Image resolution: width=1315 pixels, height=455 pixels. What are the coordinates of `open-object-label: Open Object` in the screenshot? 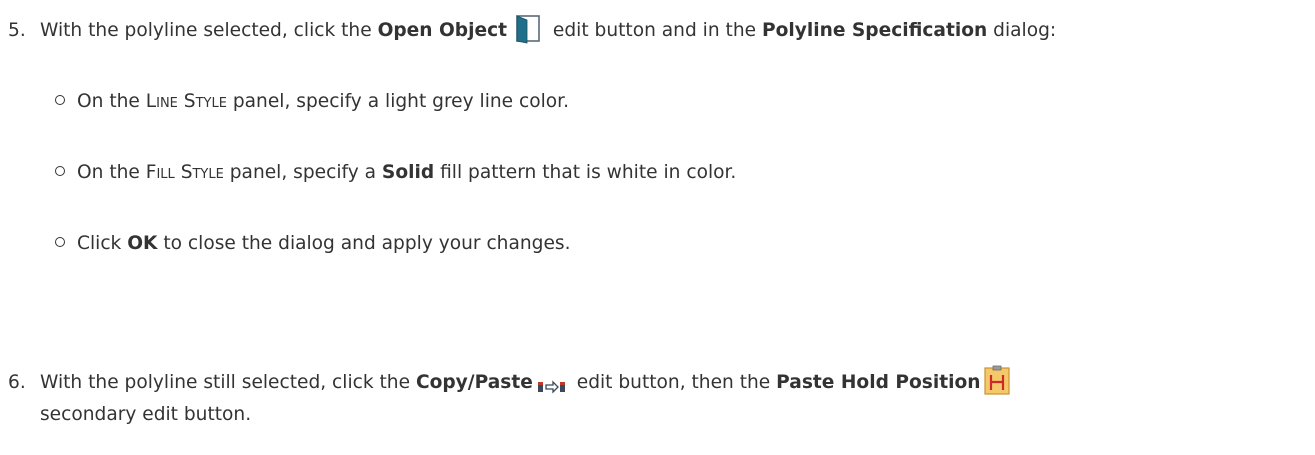 It's located at (442, 30).